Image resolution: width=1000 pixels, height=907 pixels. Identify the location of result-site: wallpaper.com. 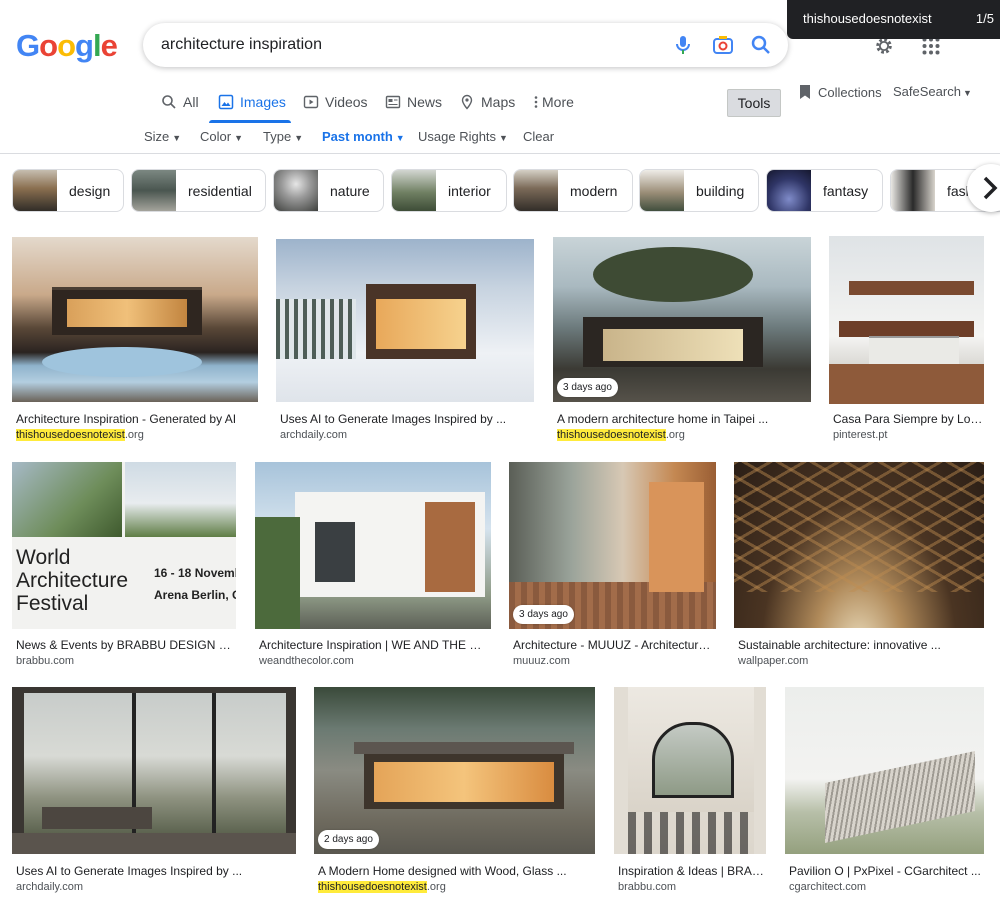
(773, 661).